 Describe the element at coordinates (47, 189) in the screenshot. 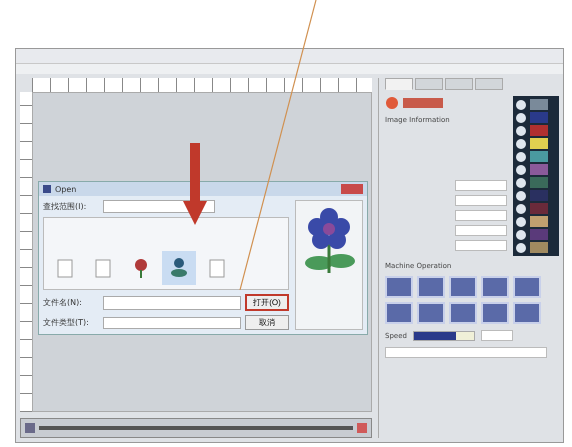

I see `window-icon` at that location.